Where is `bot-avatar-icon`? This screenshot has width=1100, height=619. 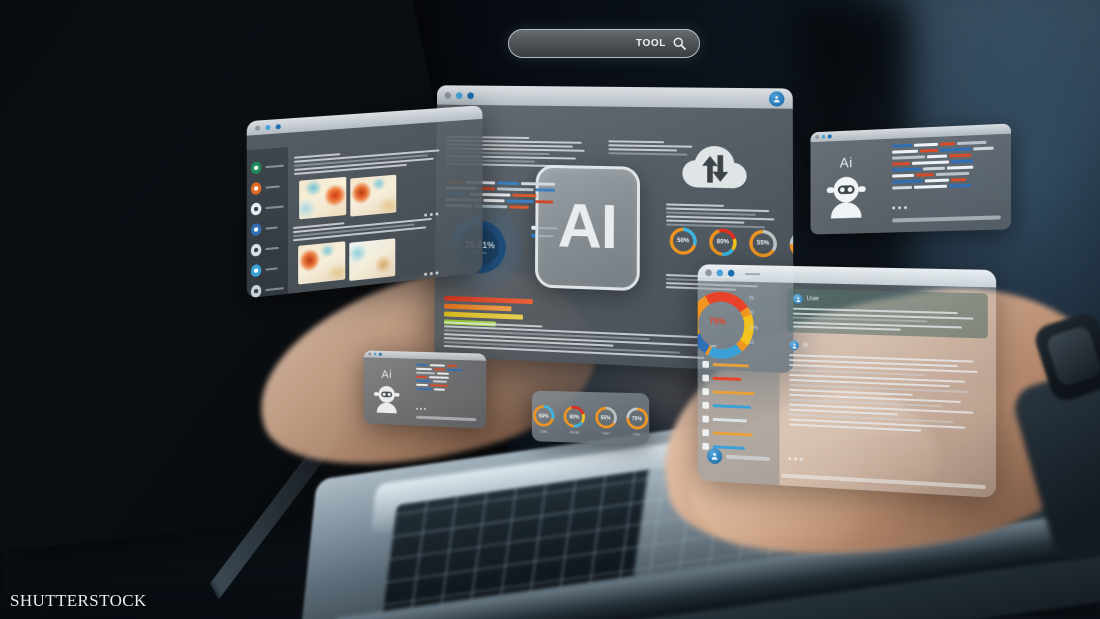
bot-avatar-icon is located at coordinates (794, 345).